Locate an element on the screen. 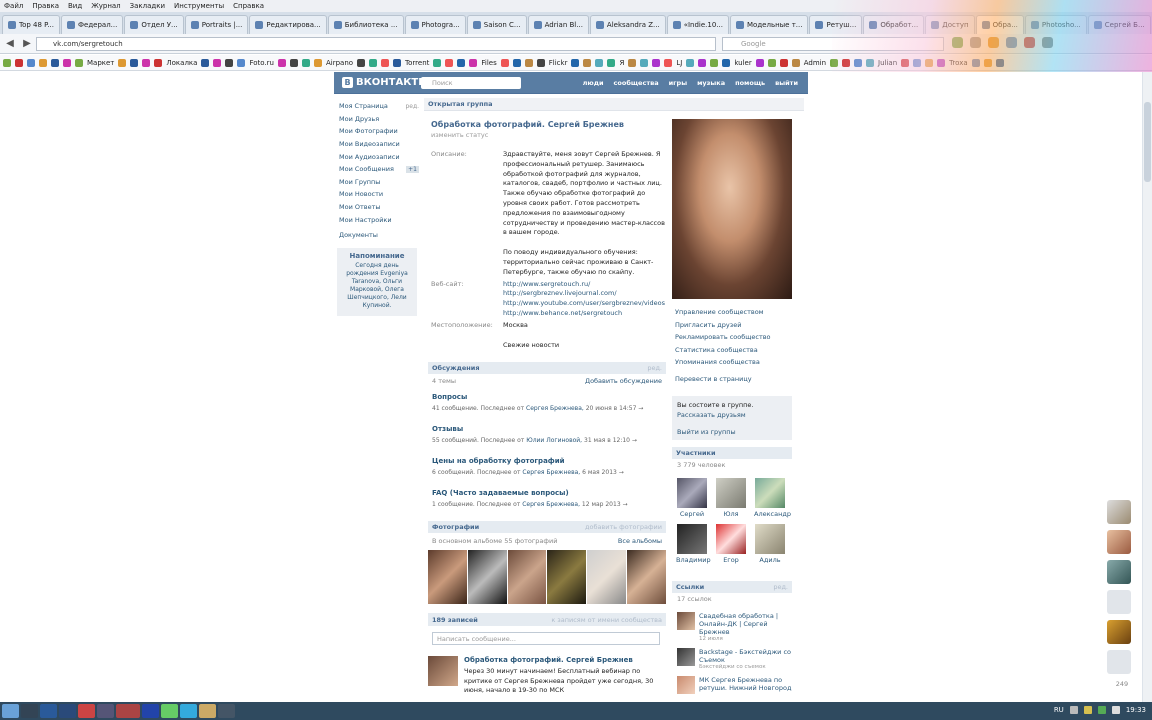 The width and height of the screenshot is (1152, 720). member-item: Александр is located at coordinates (772, 498).